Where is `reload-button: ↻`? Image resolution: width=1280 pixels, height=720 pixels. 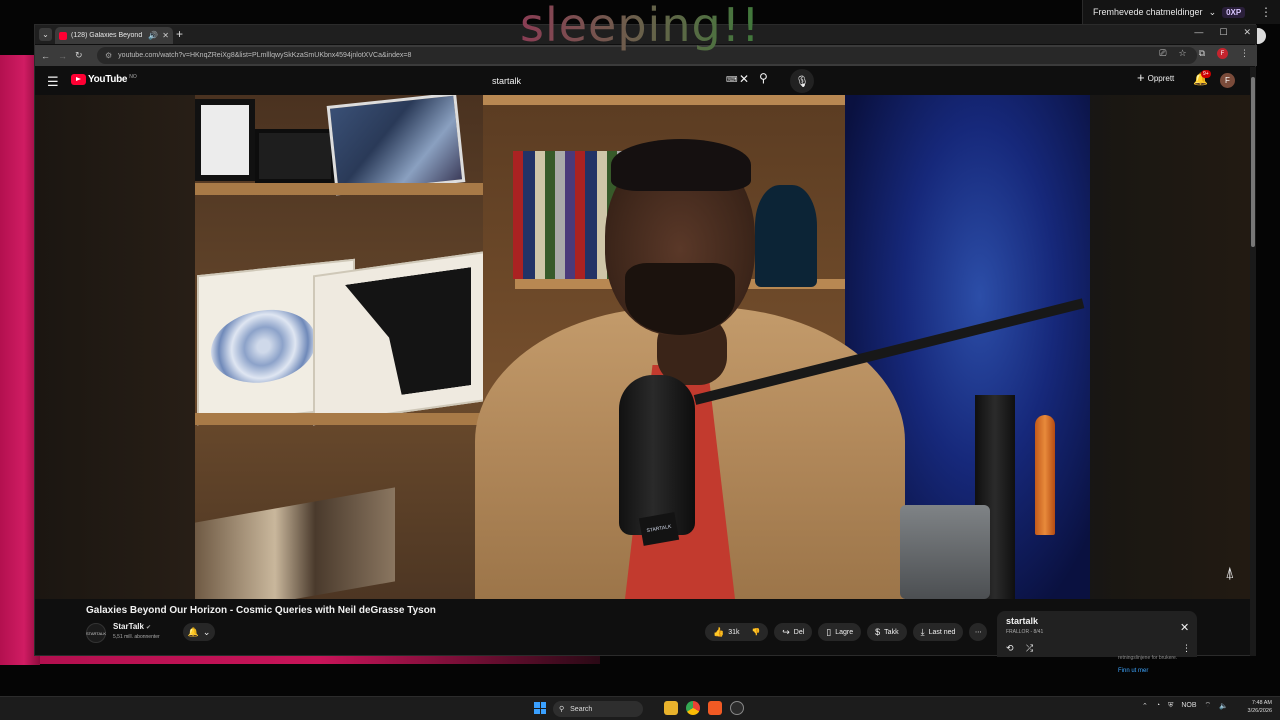 reload-button: ↻ is located at coordinates (79, 55).